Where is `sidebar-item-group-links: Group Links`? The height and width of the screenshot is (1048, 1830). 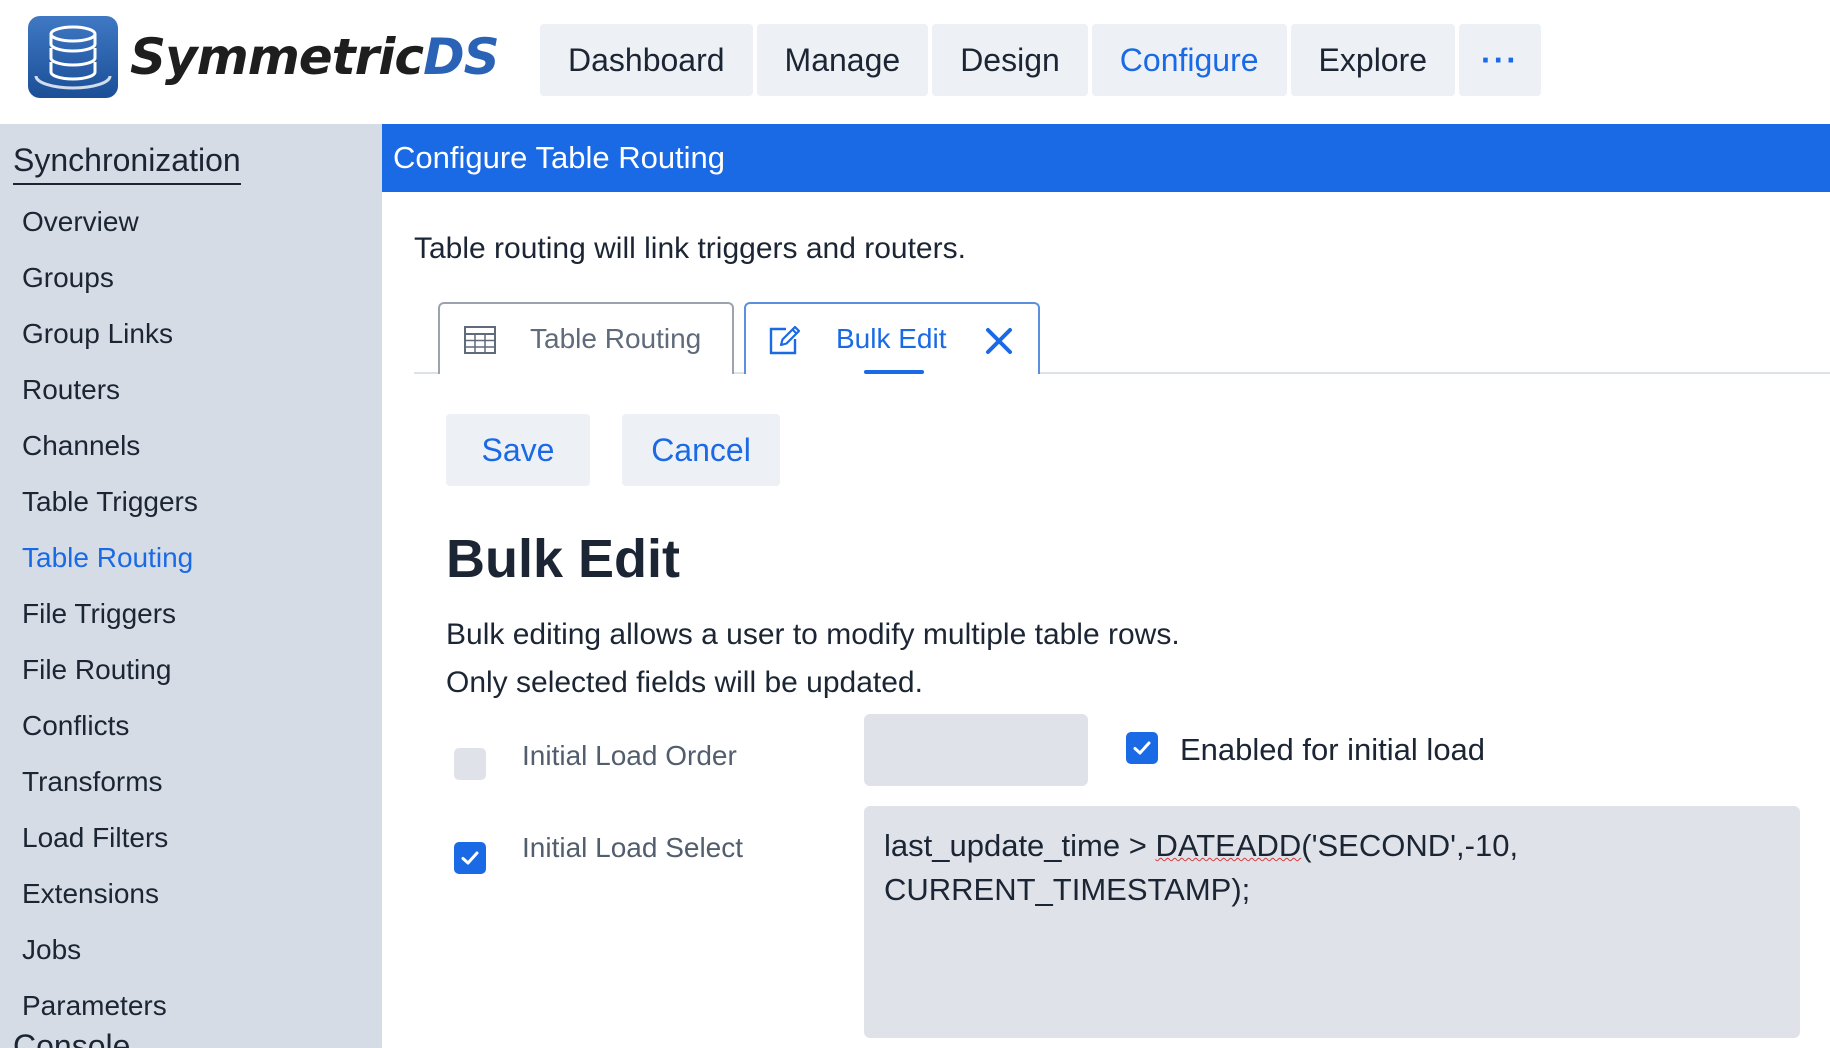
sidebar-item-group-links: Group Links is located at coordinates (110, 334).